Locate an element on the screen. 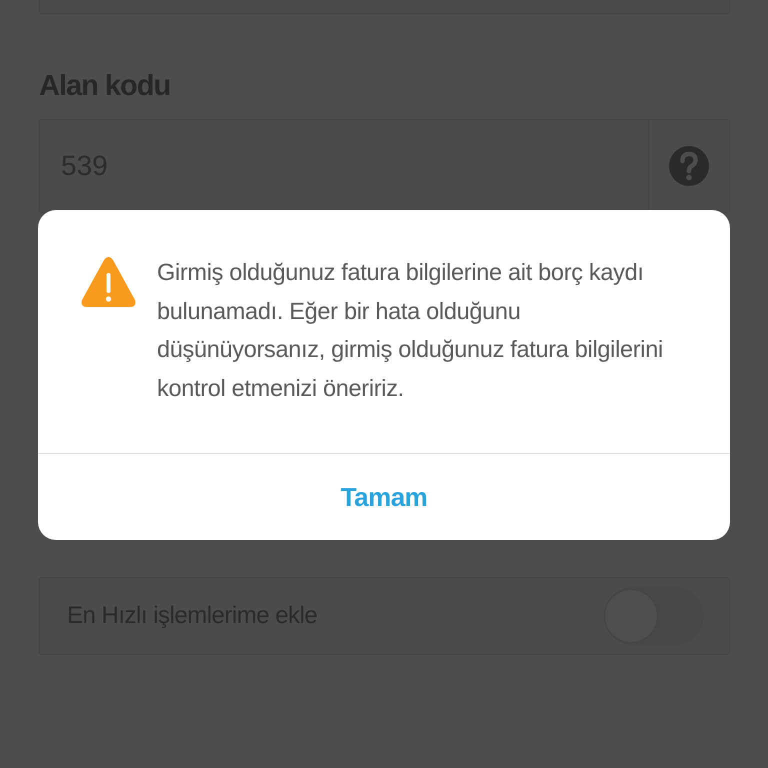 This screenshot has width=768, height=768. warning-icon is located at coordinates (108, 282).